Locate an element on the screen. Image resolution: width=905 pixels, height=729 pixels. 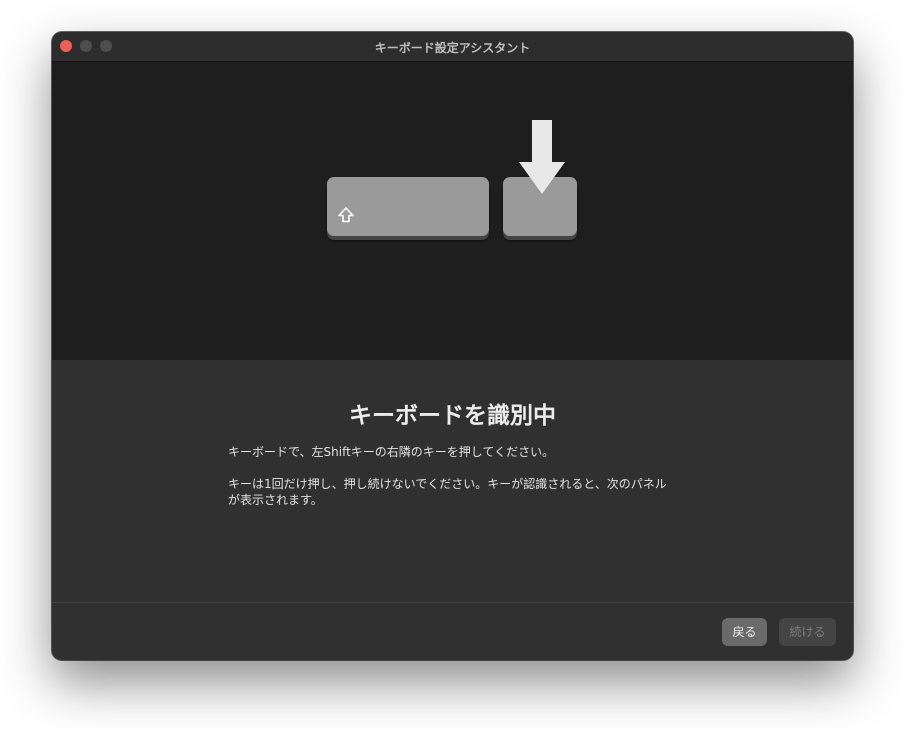
title-bar: キーボード設定アシスタント is located at coordinates (452, 47).